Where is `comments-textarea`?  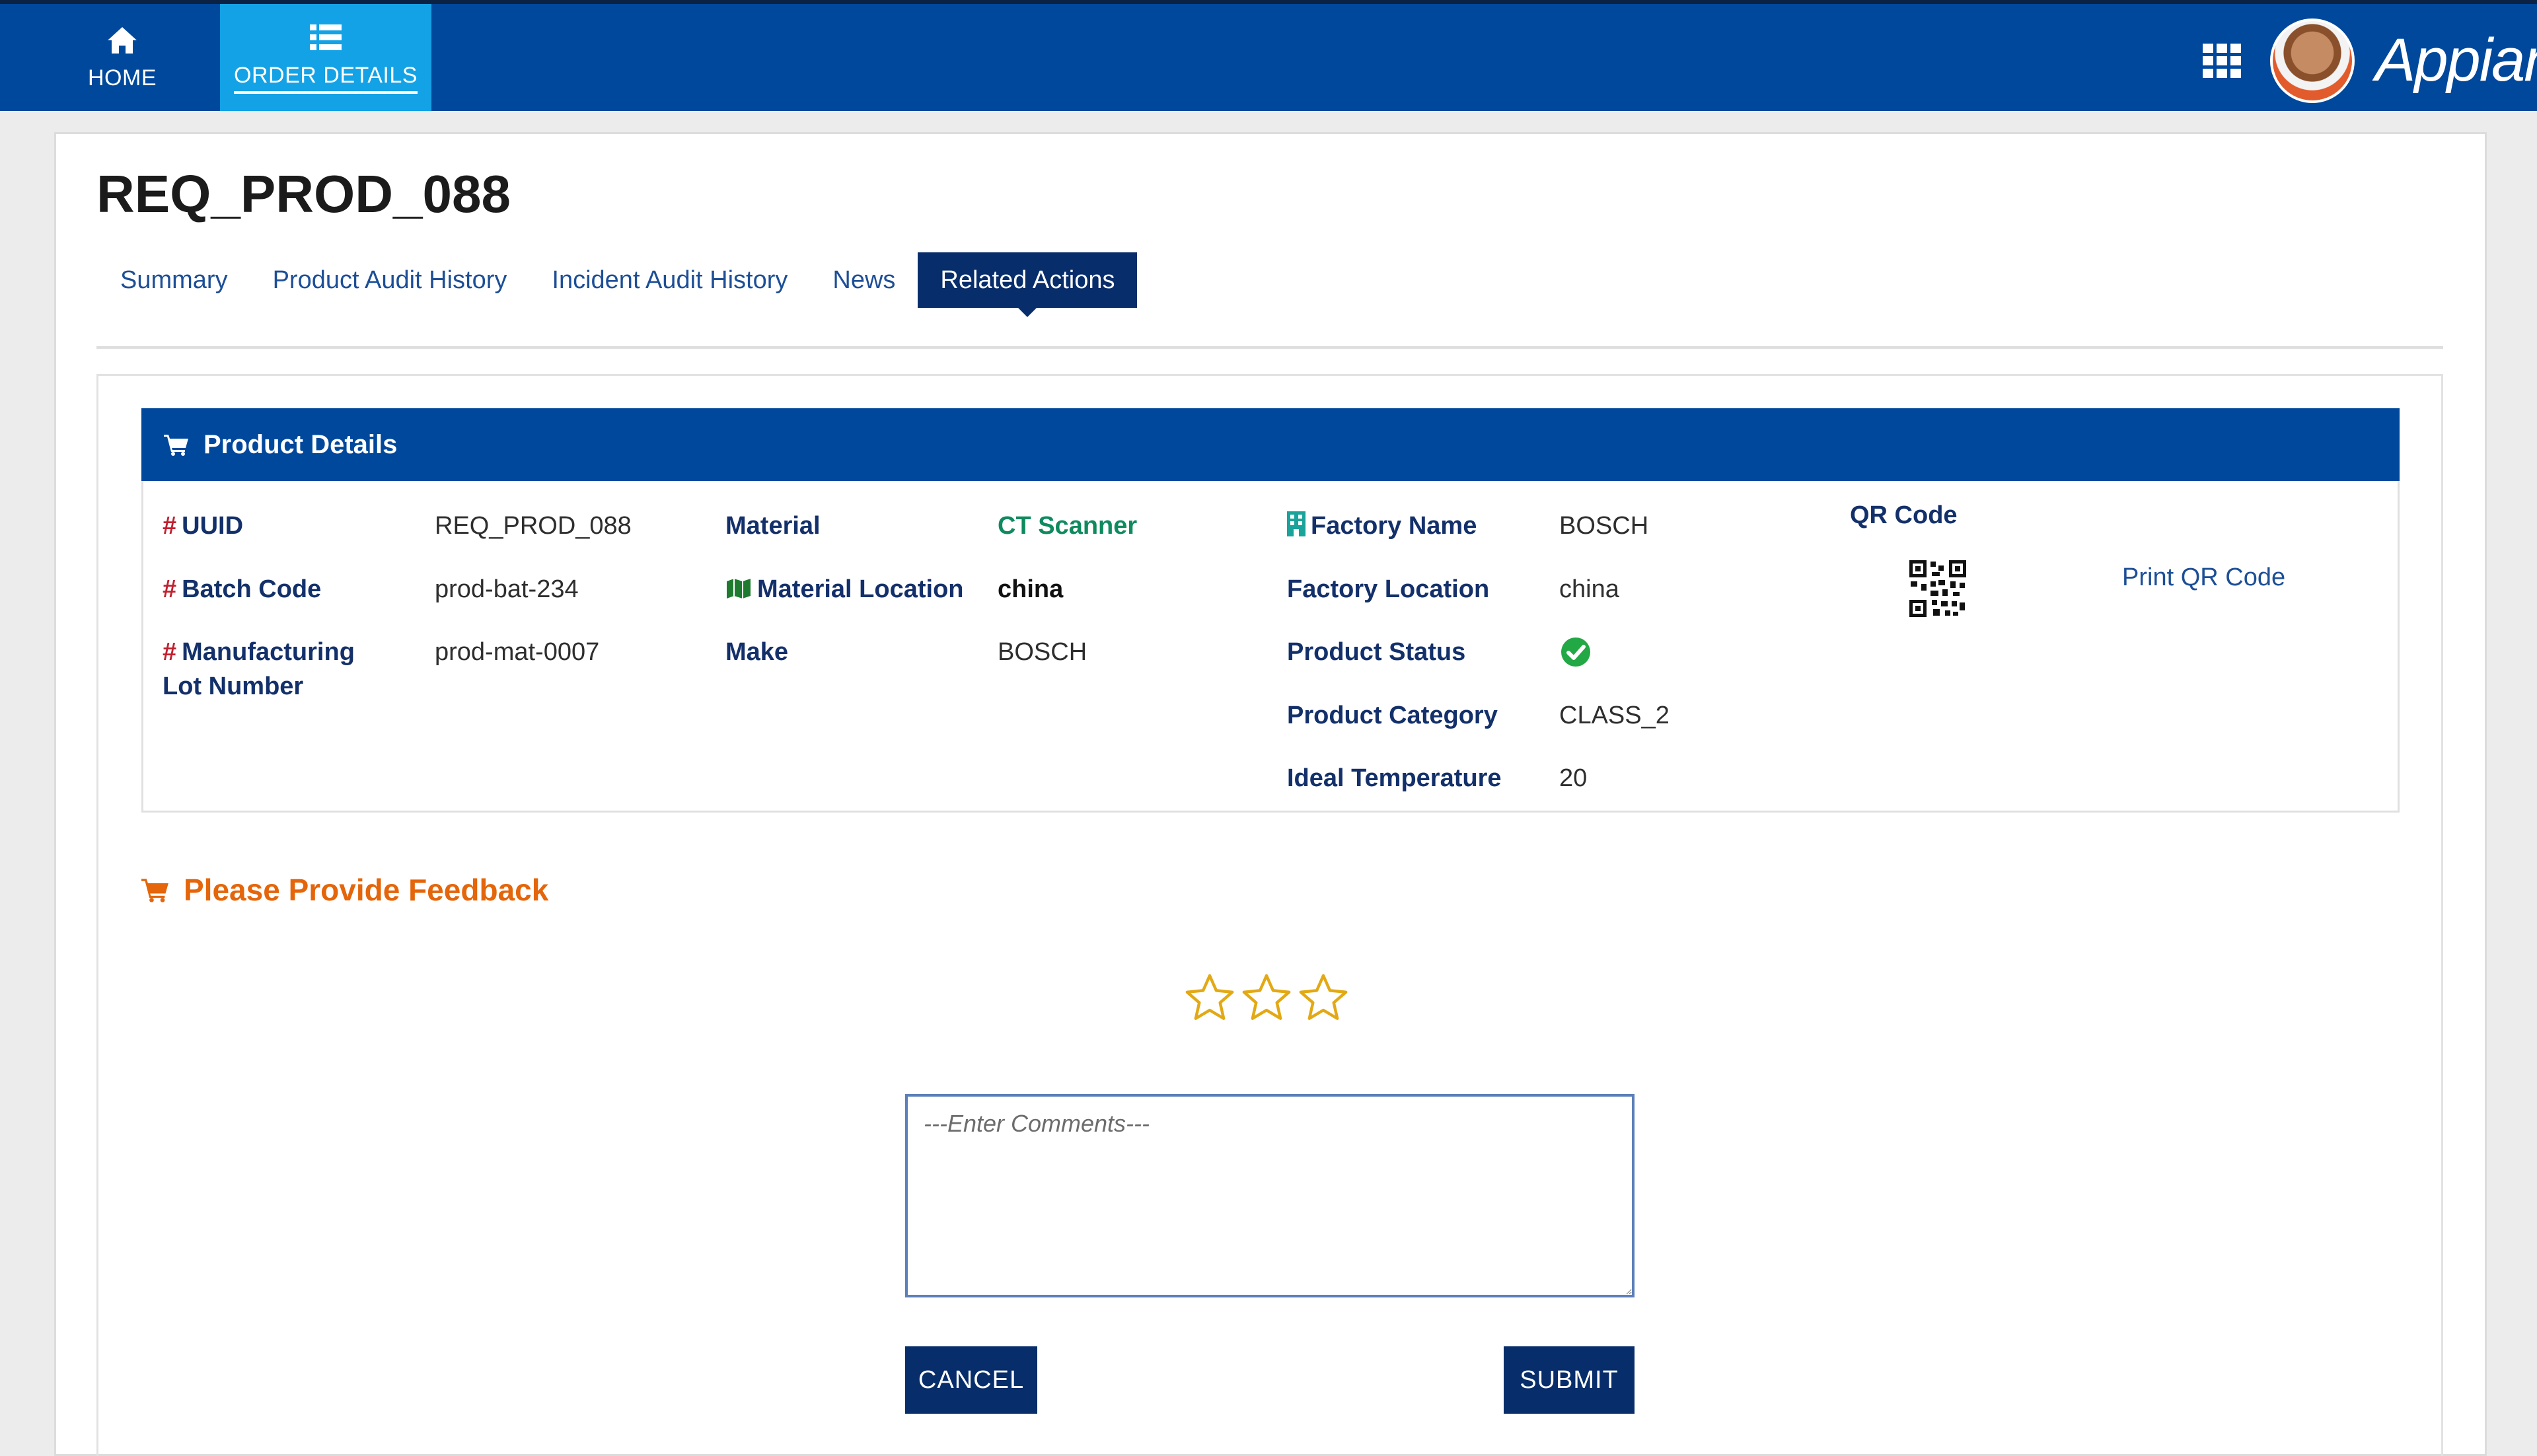 comments-textarea is located at coordinates (1270, 1195).